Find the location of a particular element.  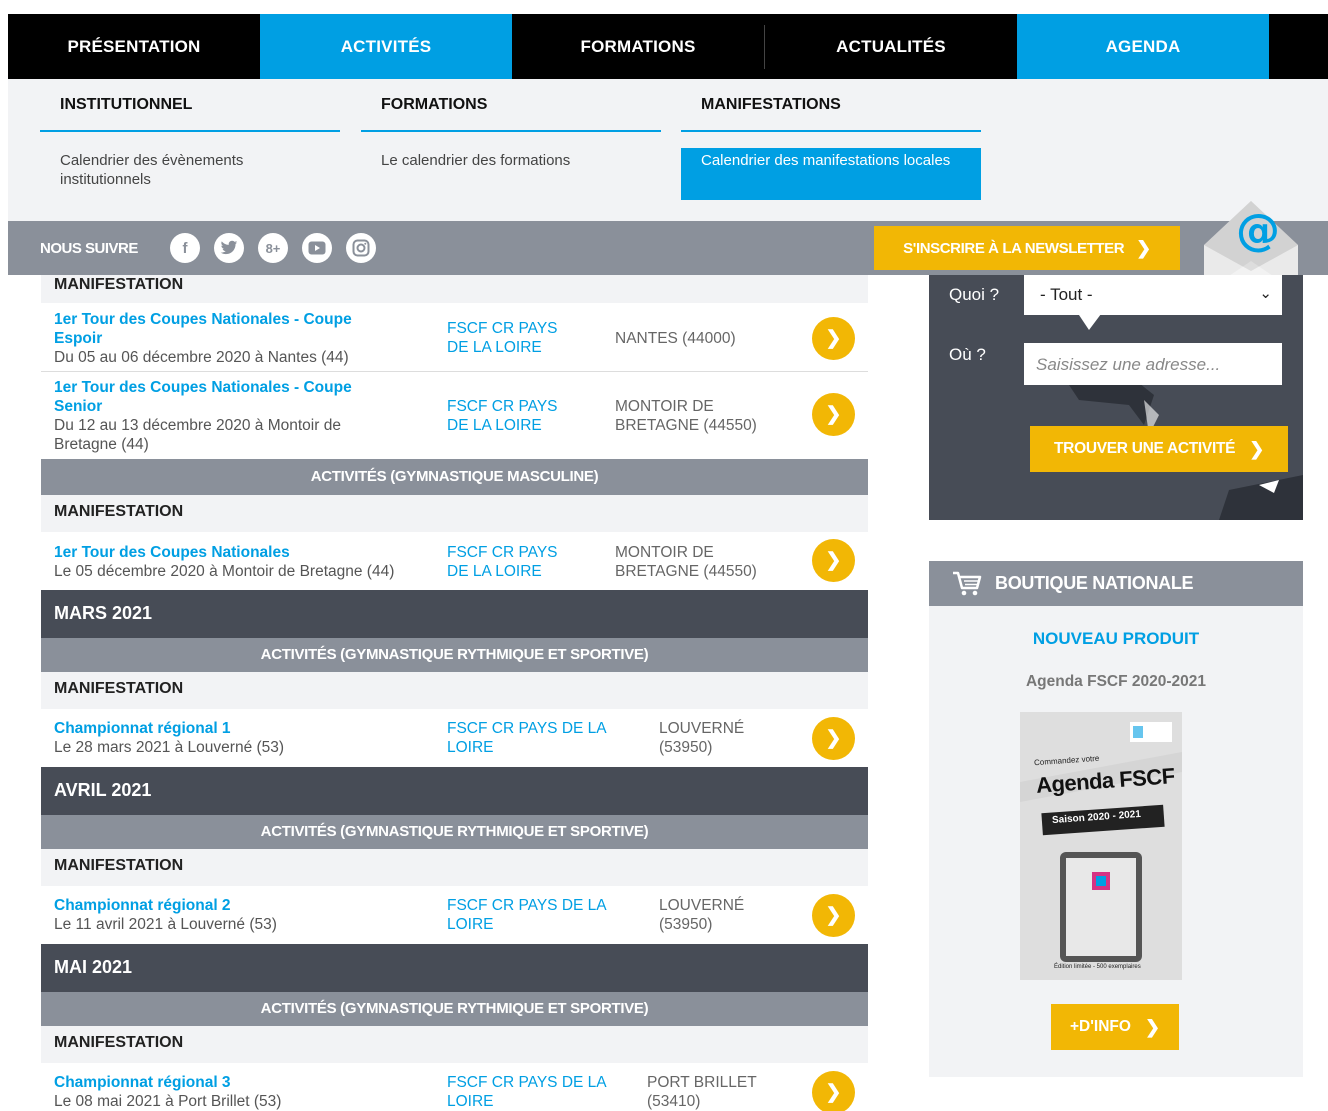

dropdown-link-active: Calendrier des manifestations locales is located at coordinates (831, 174).